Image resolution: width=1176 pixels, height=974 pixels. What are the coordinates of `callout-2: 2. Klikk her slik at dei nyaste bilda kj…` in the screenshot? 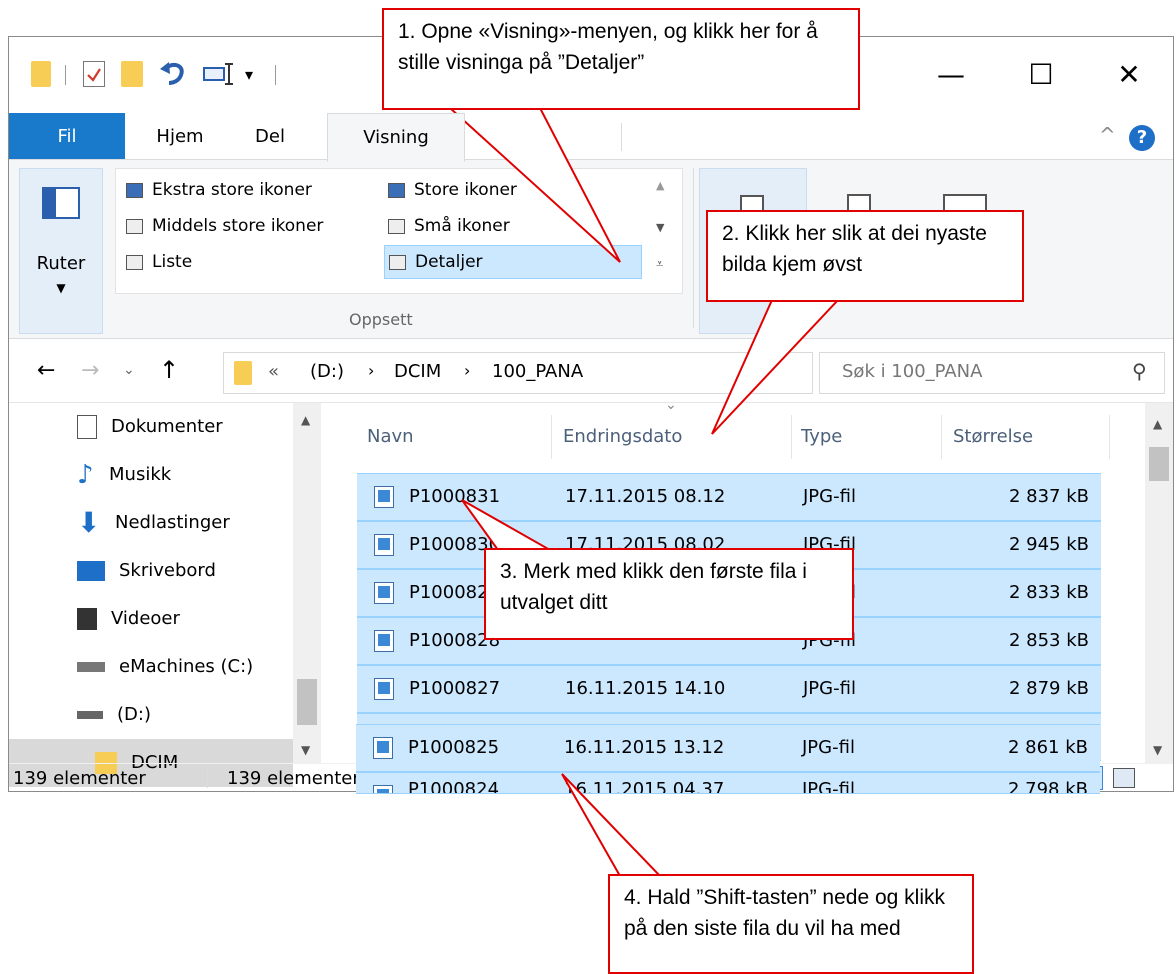 It's located at (865, 256).